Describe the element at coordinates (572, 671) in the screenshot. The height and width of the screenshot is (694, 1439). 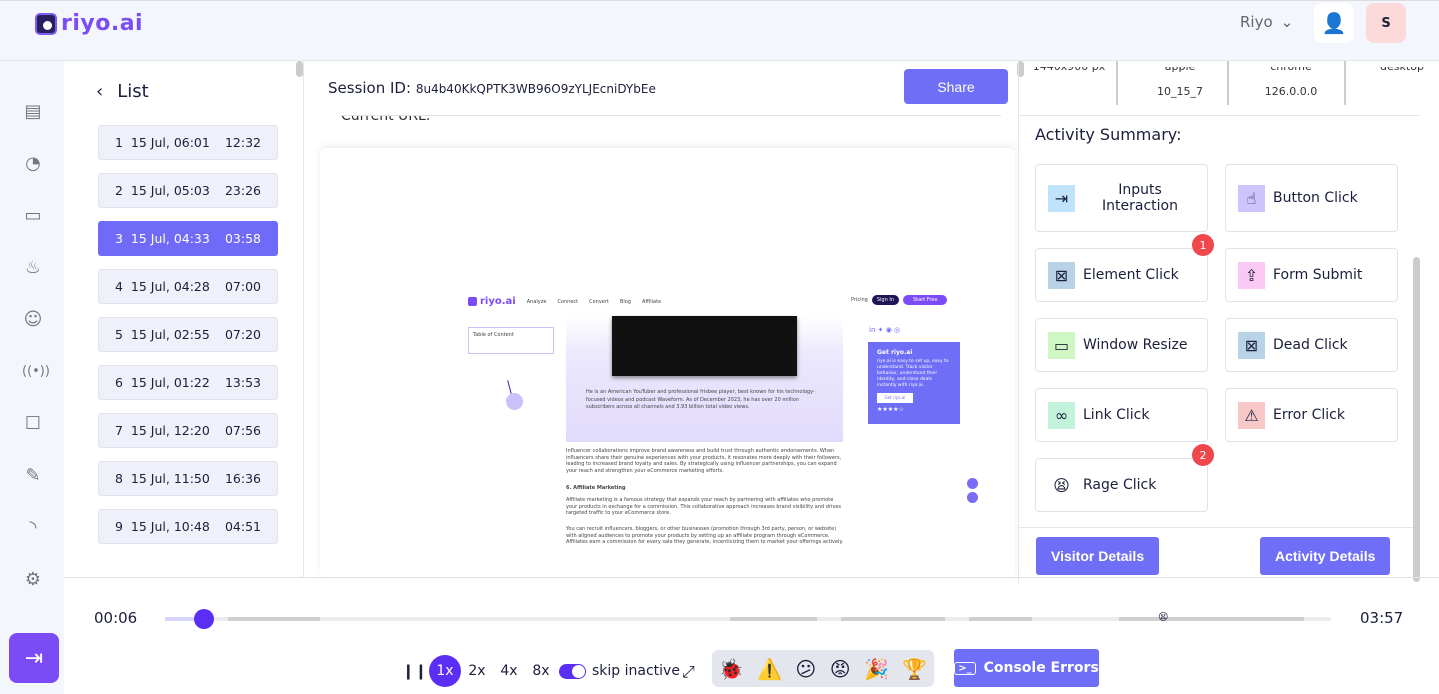
I see `toggle-switch` at that location.